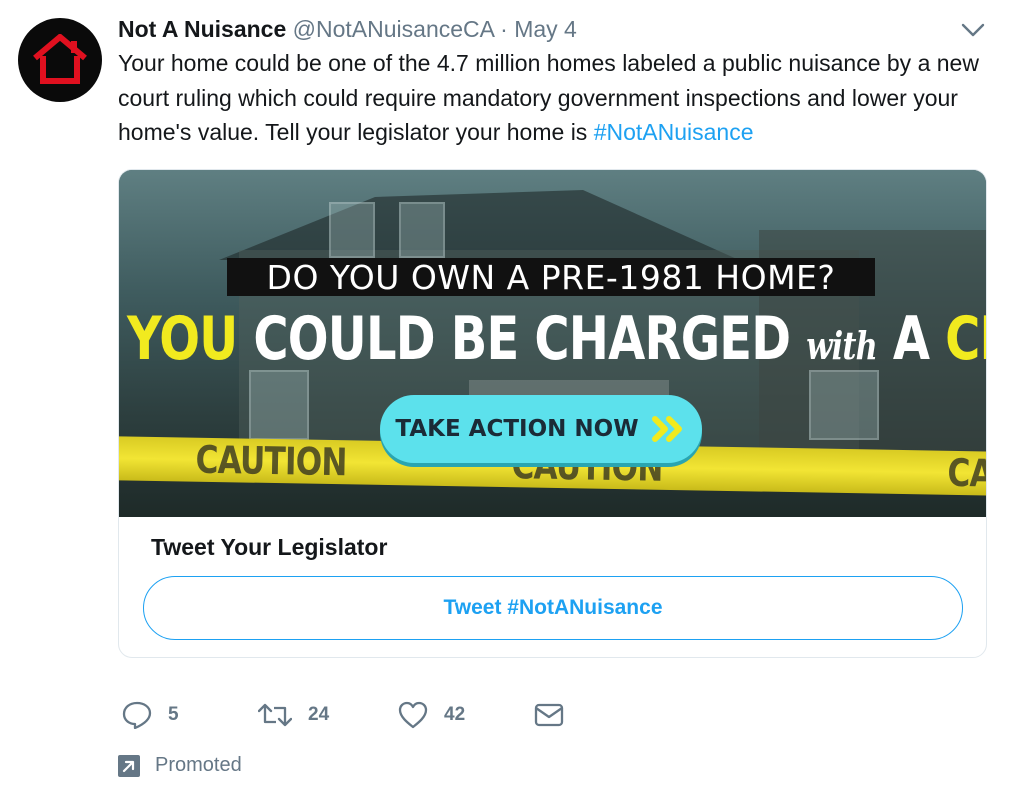  I want to click on promoted-arrow-icon, so click(129, 765).